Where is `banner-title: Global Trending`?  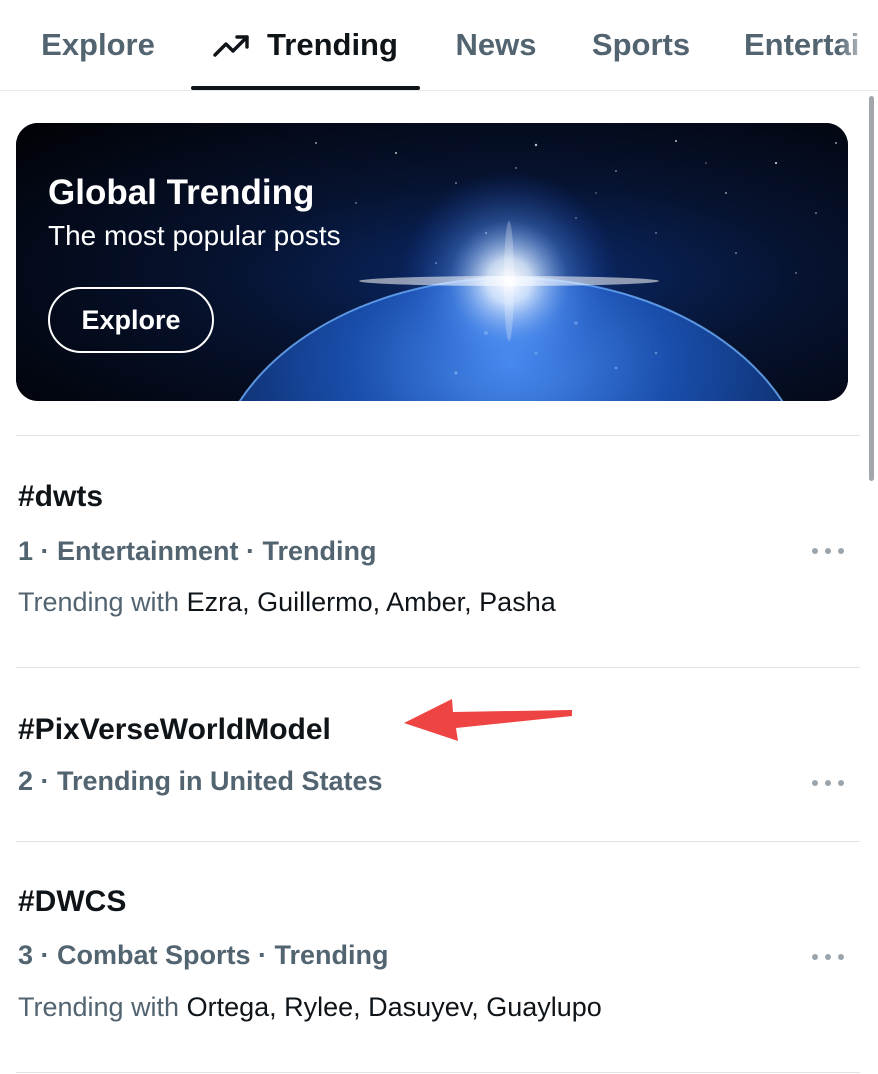 banner-title: Global Trending is located at coordinates (181, 192).